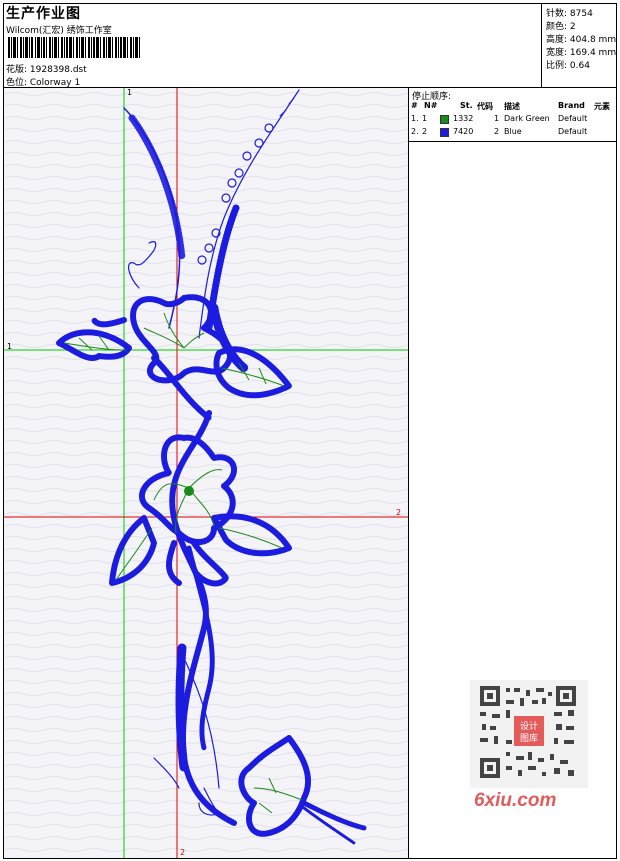 This screenshot has width=620, height=861. Describe the element at coordinates (59, 31) in the screenshot. I see `studio-name: Wilcom(汇宏) 绣饰工作室` at that location.